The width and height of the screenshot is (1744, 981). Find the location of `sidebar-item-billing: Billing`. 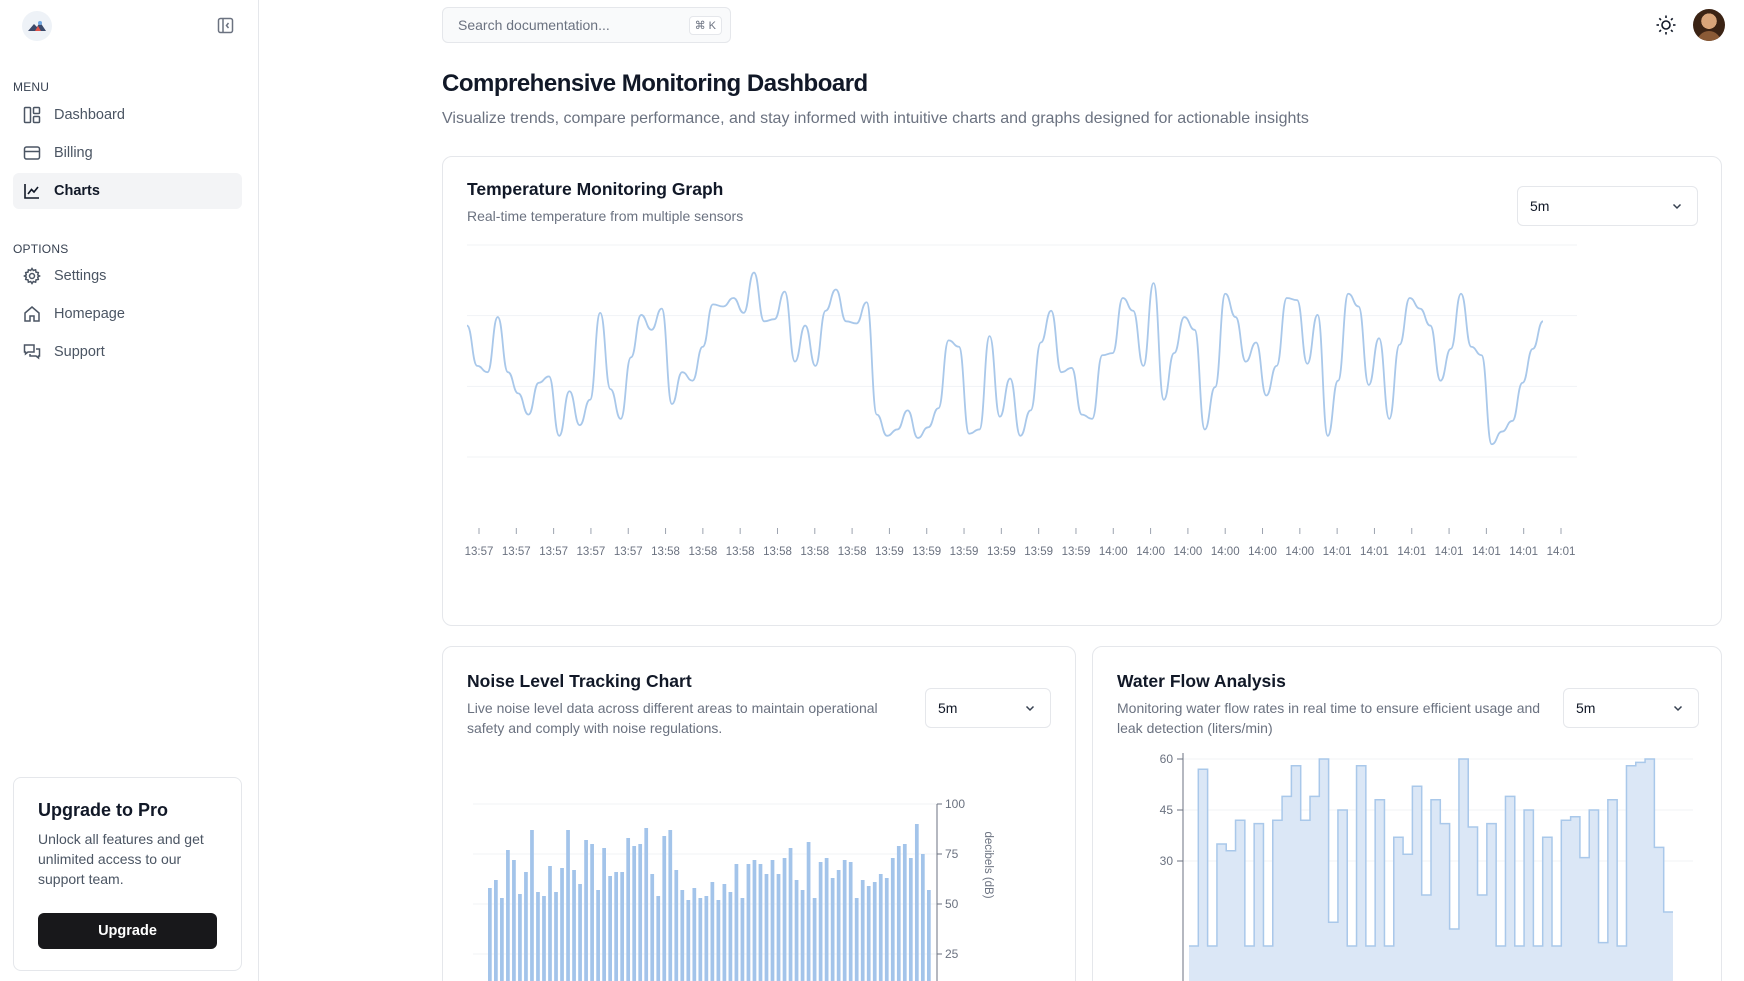

sidebar-item-billing: Billing is located at coordinates (127, 153).